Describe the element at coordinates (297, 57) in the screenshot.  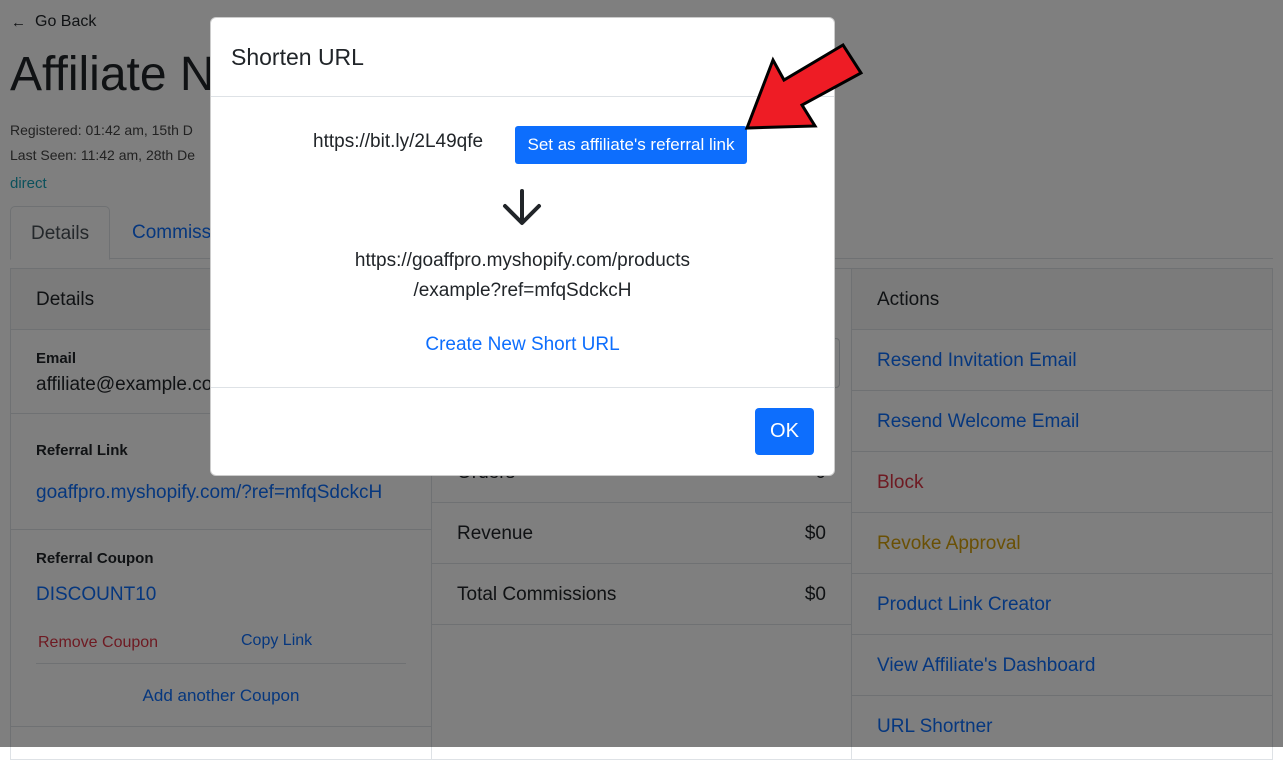
I see `modal-title: Shorten URL` at that location.